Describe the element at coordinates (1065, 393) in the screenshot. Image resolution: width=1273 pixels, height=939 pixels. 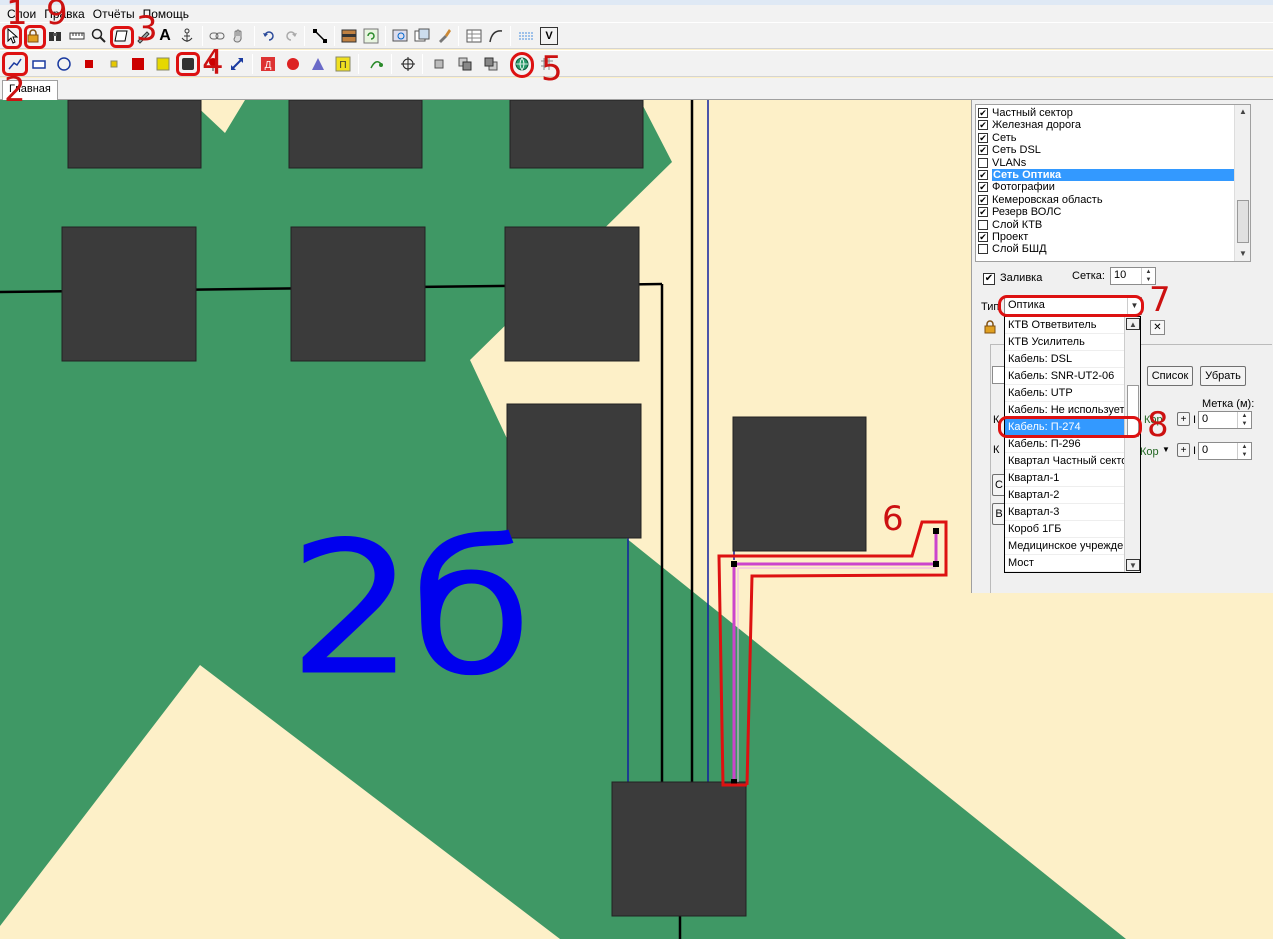
I see `type-option: Кабель: UTP` at that location.